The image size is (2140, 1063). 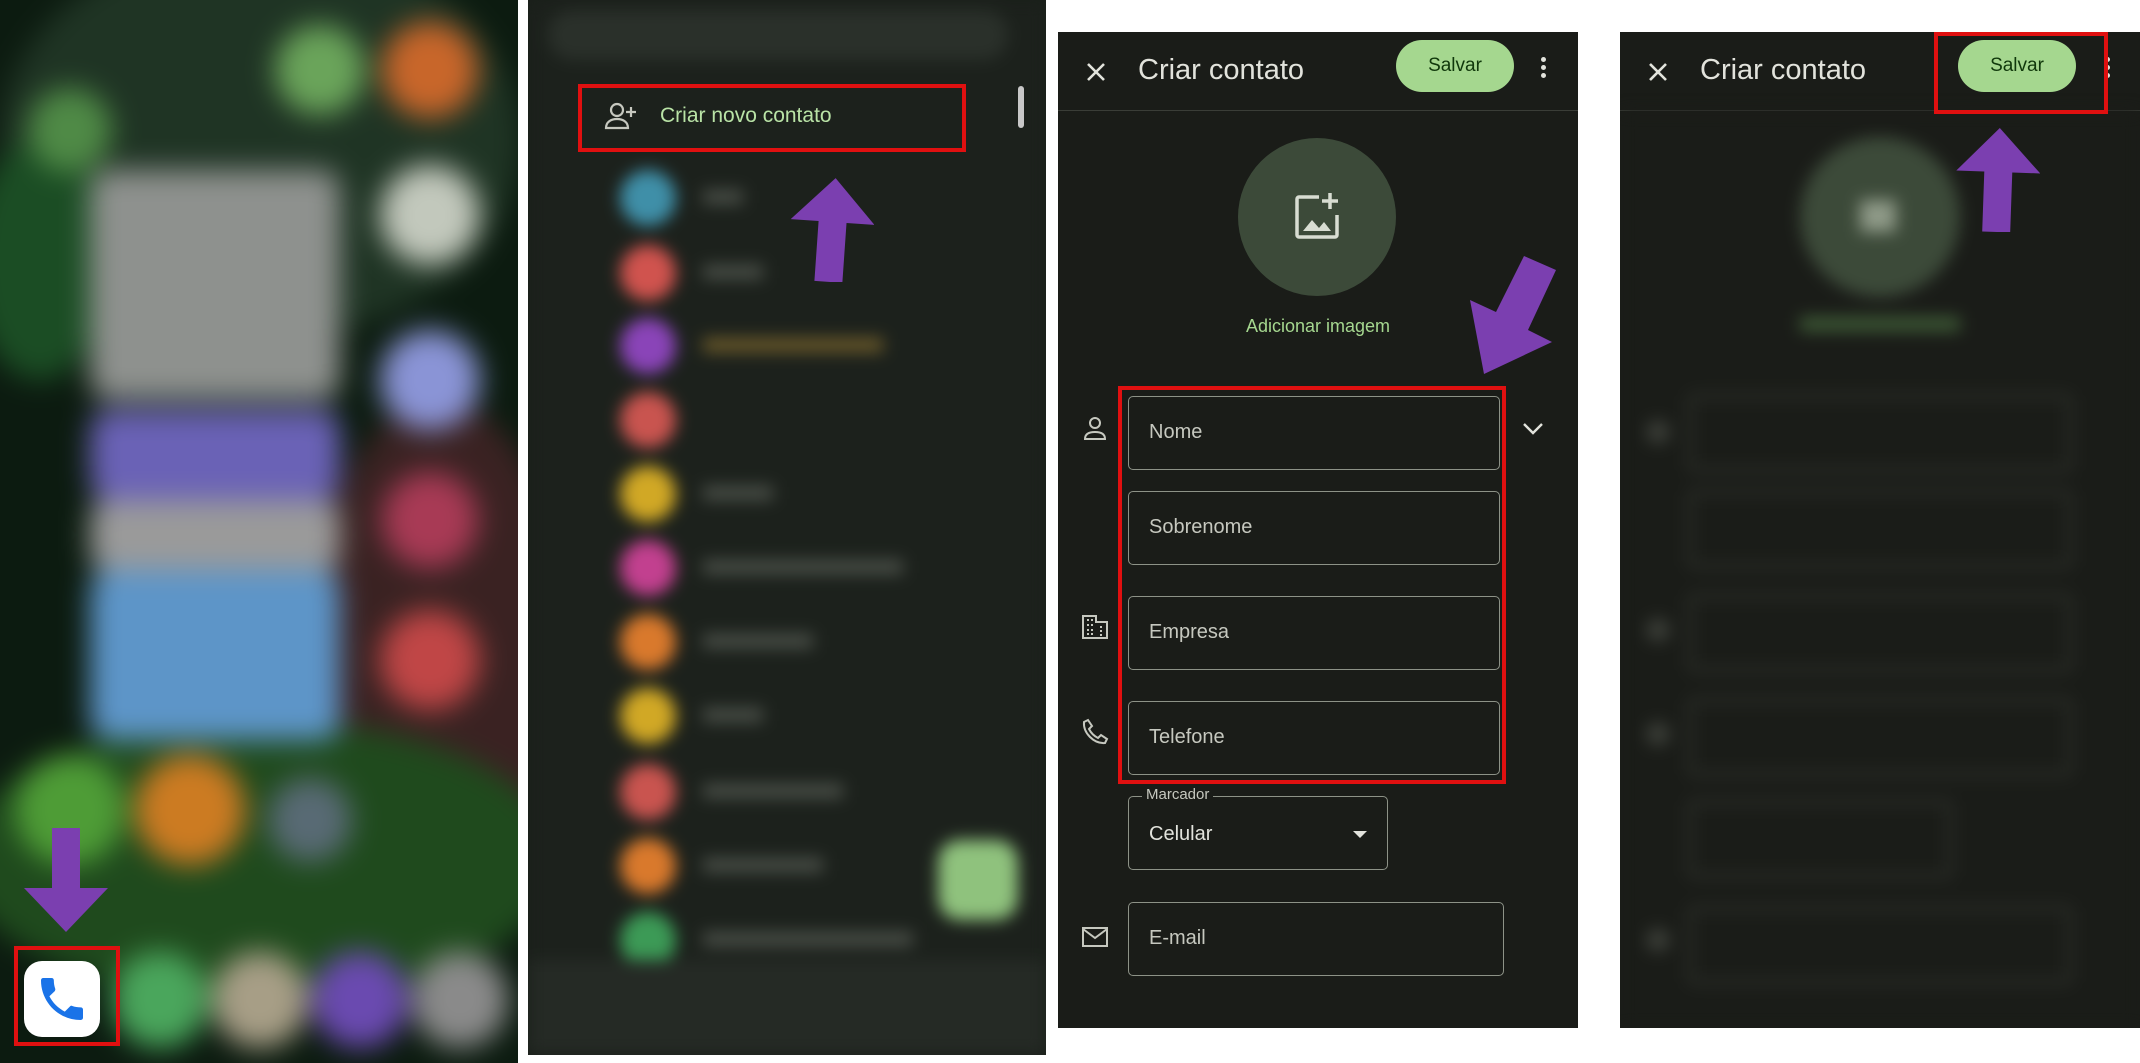 I want to click on email-field: E-mail, so click(x=1316, y=939).